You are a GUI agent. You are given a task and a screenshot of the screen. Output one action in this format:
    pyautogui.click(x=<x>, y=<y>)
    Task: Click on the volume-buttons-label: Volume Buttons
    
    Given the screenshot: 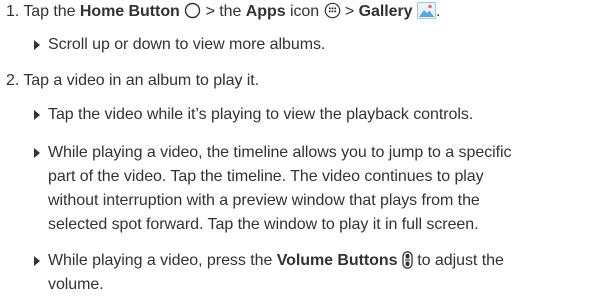 What is the action you would take?
    pyautogui.click(x=337, y=260)
    